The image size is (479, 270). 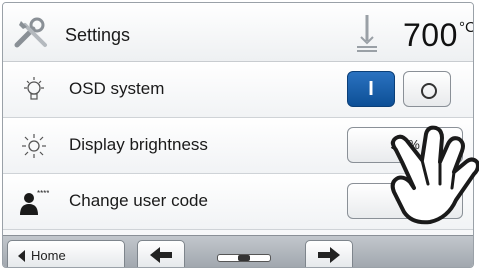 What do you see at coordinates (98, 35) in the screenshot?
I see `page-title: Settings` at bounding box center [98, 35].